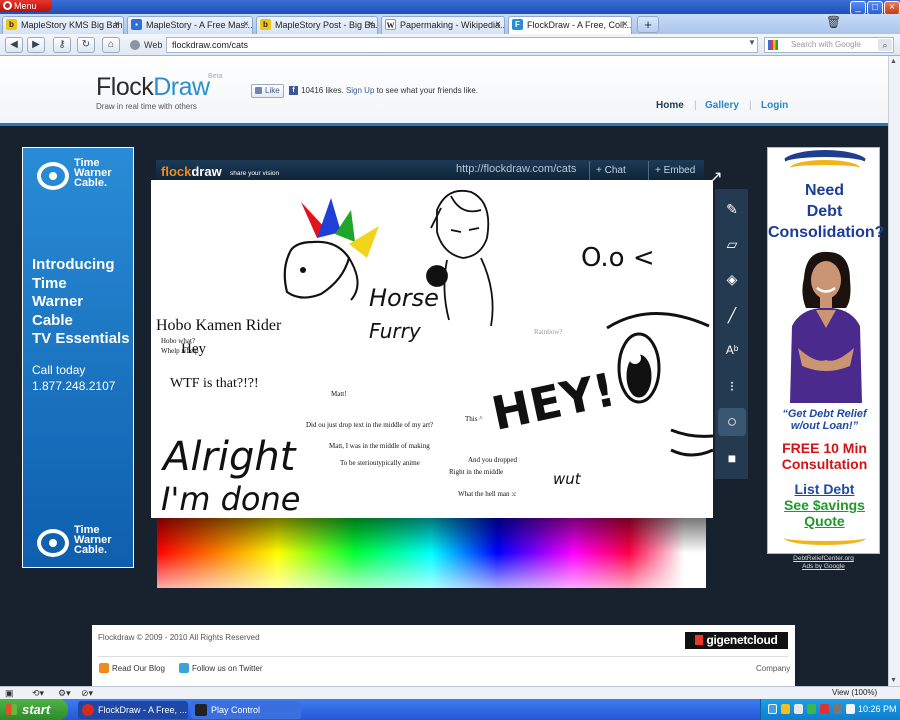  What do you see at coordinates (380, 463) in the screenshot?
I see `canvas-text: To be sterioutypically anime` at bounding box center [380, 463].